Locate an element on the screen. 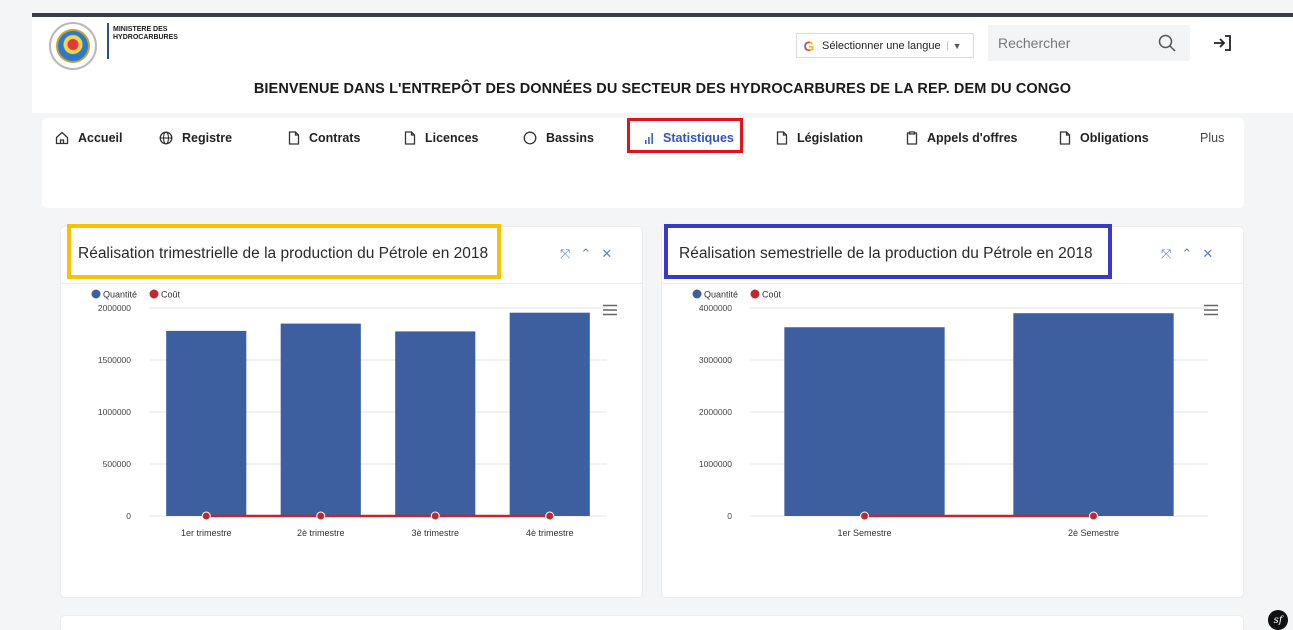 This screenshot has width=1293, height=630. search-box is located at coordinates (1089, 43).